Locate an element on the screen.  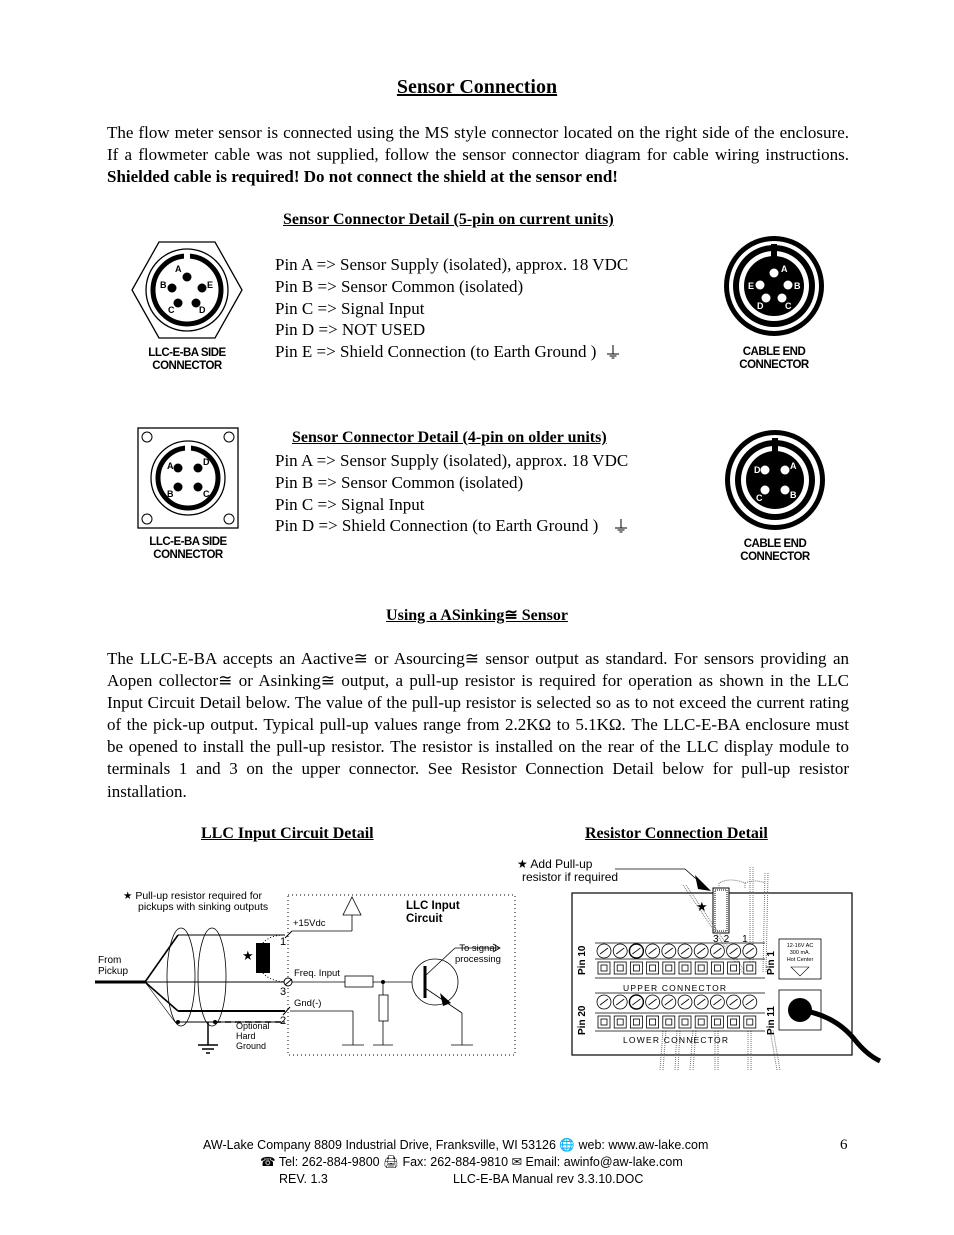
pin10-label: Pin 10 is located at coordinates (582, 960).